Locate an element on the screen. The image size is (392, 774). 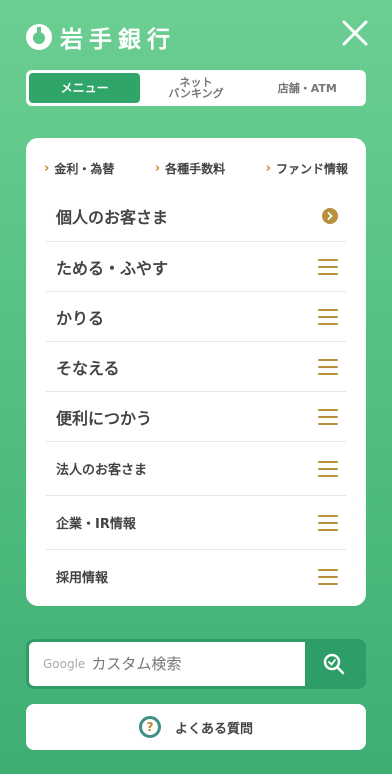
menu-item-save: ためる・ふやす is located at coordinates (196, 266).